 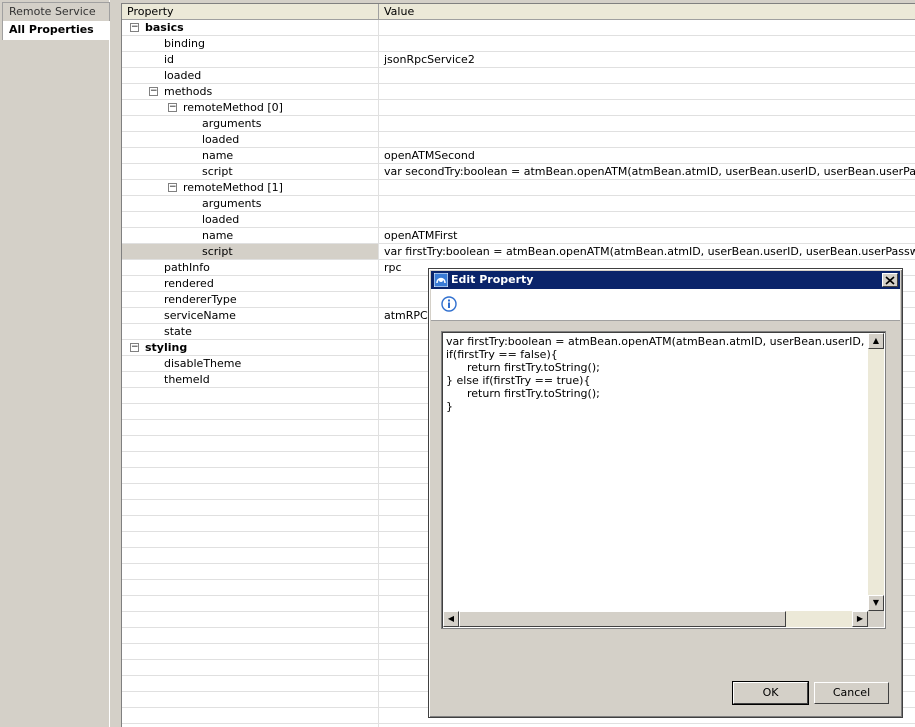 I want to click on property-cell: rendererType, so click(x=250, y=299).